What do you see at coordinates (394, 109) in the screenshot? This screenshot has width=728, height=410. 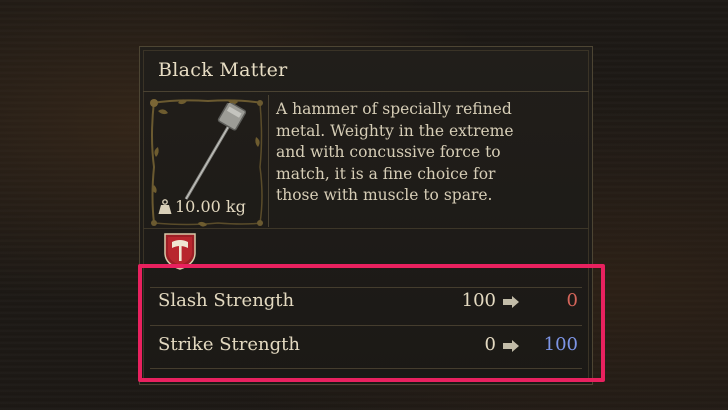 I see `description-line: A hammer of specially refined` at bounding box center [394, 109].